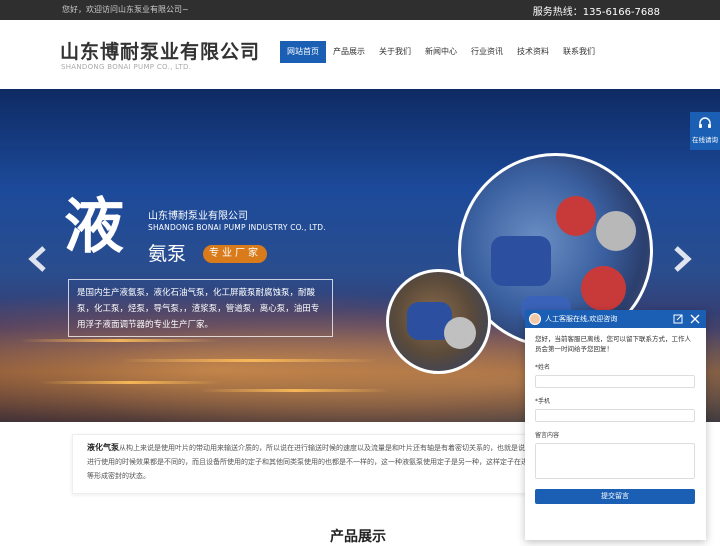  Describe the element at coordinates (615, 415) in the screenshot. I see `phone-field` at that location.